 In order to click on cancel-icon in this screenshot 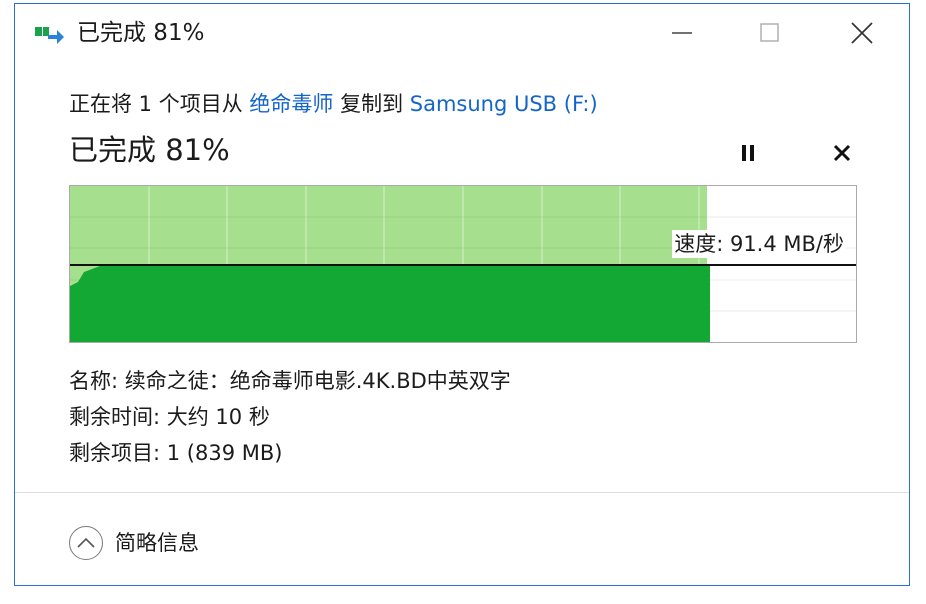, I will do `click(842, 153)`.